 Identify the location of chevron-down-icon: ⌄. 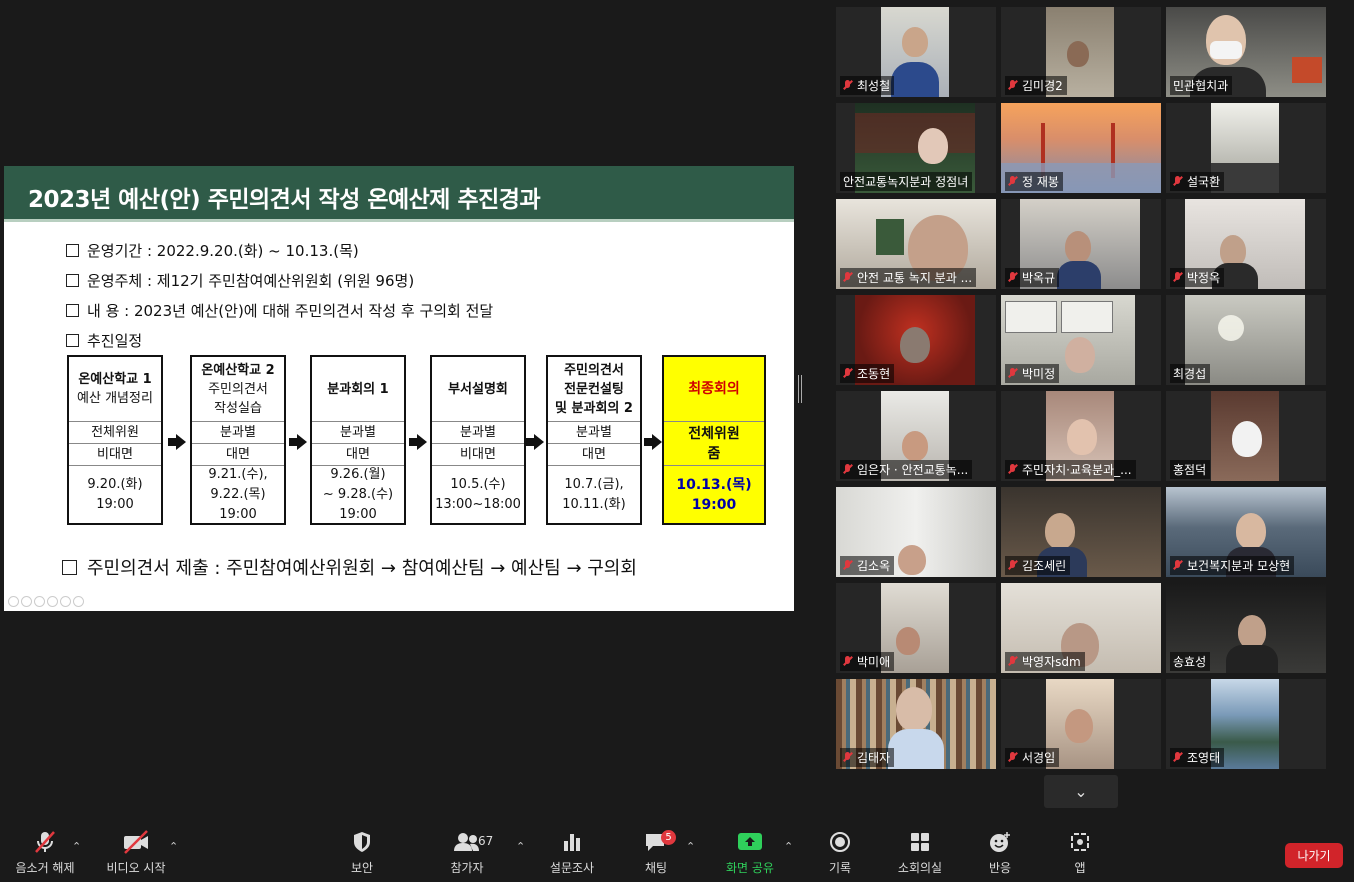
(1081, 791).